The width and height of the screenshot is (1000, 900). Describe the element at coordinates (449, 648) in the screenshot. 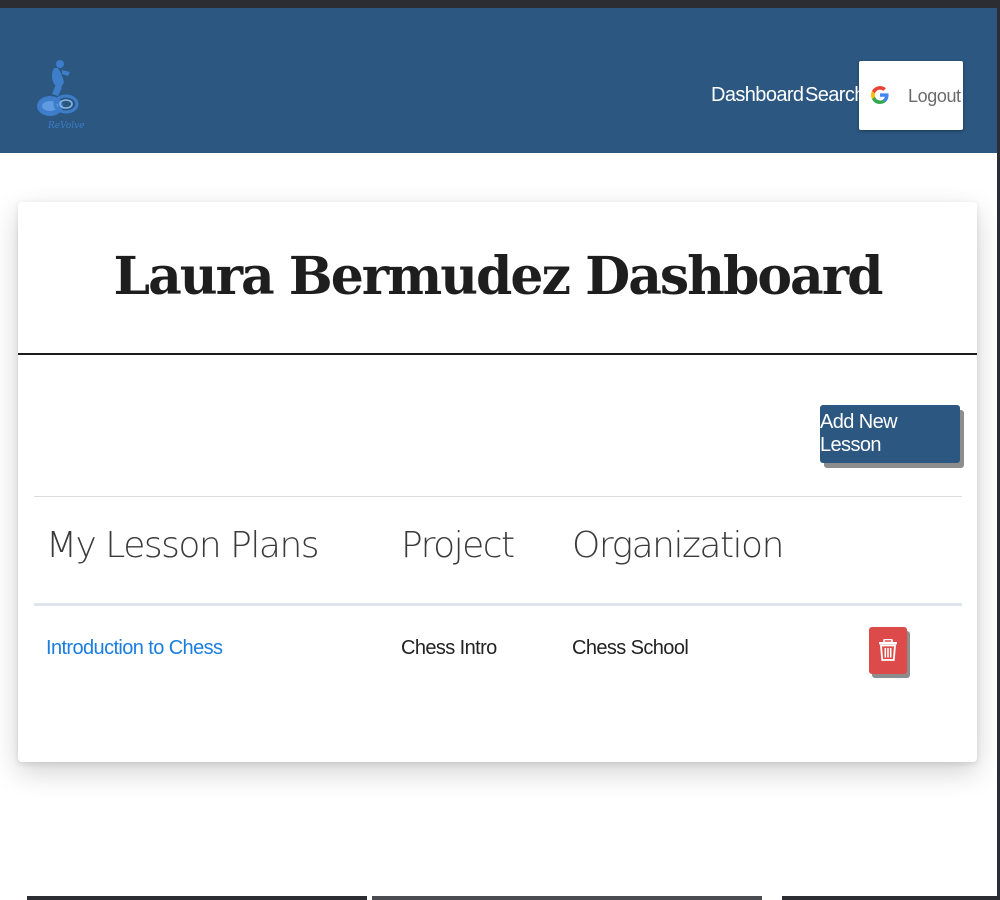

I see `lesson-project-cell: Chess Intro` at that location.